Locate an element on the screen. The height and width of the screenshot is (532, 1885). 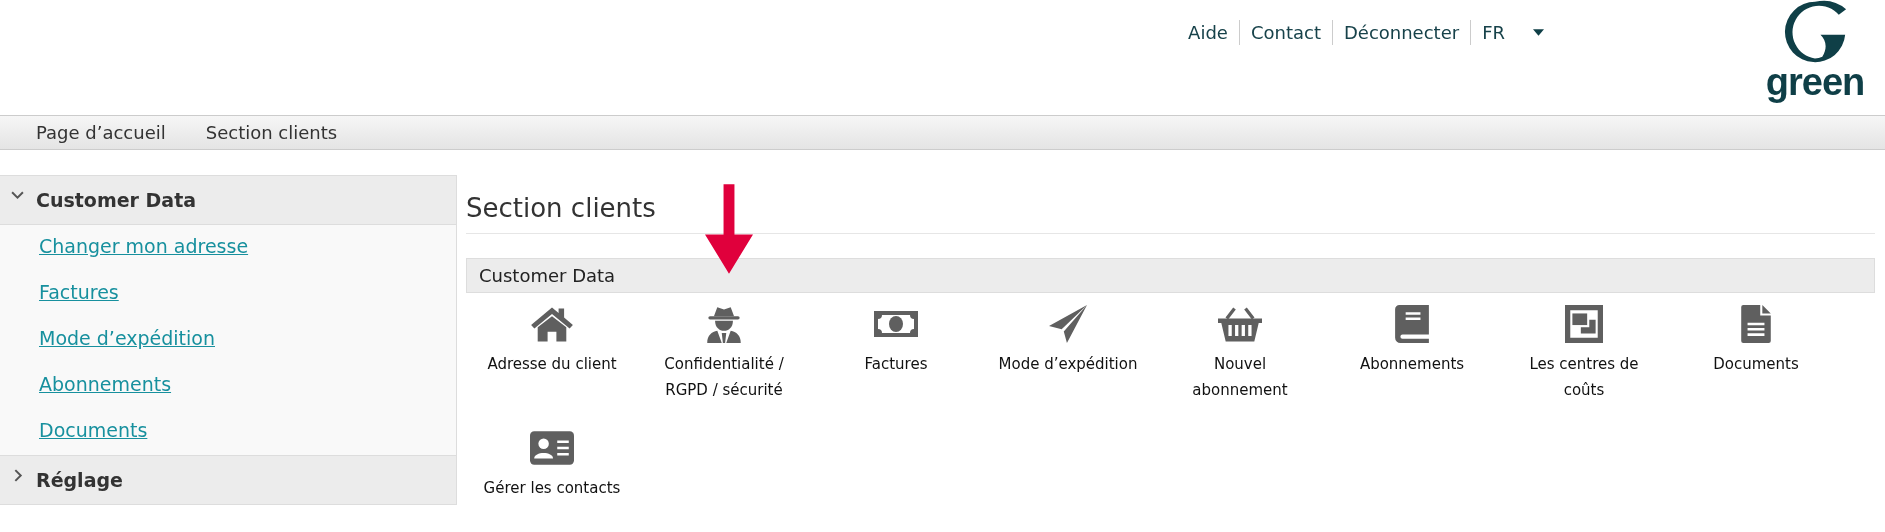
sidebar-link: Documents is located at coordinates (93, 430).